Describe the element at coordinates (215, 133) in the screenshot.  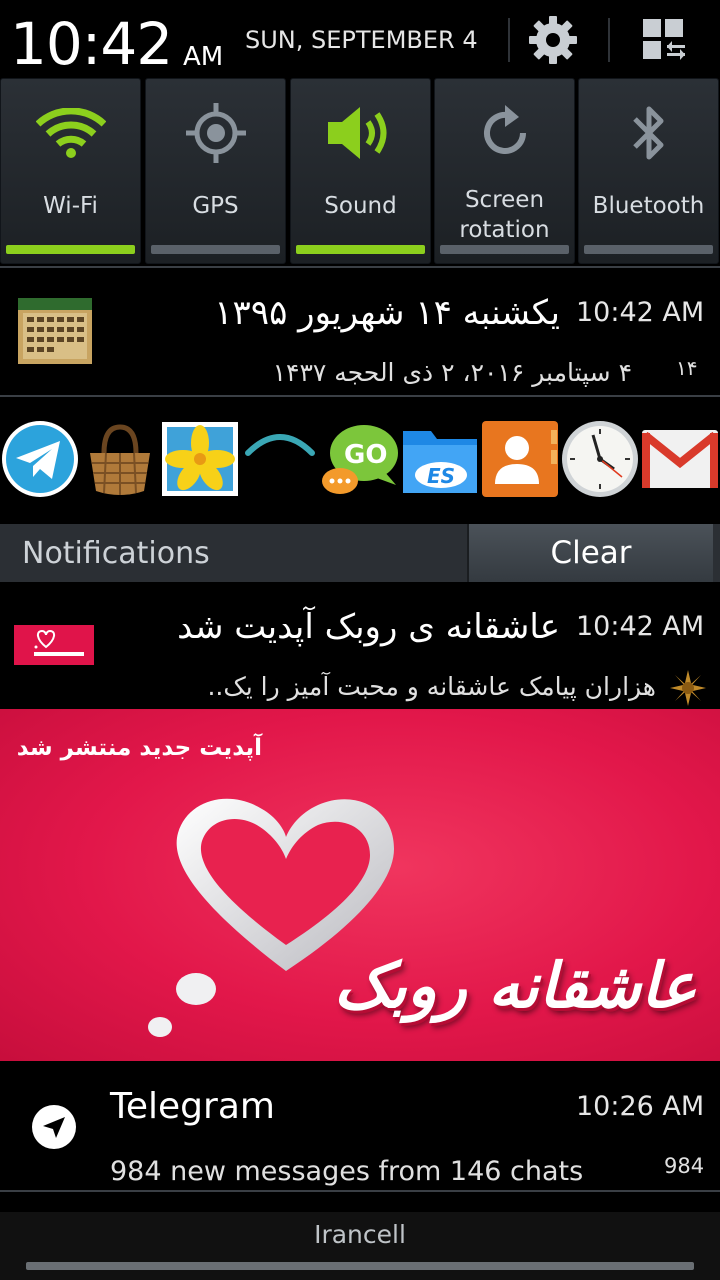
I see `gps-icon` at that location.